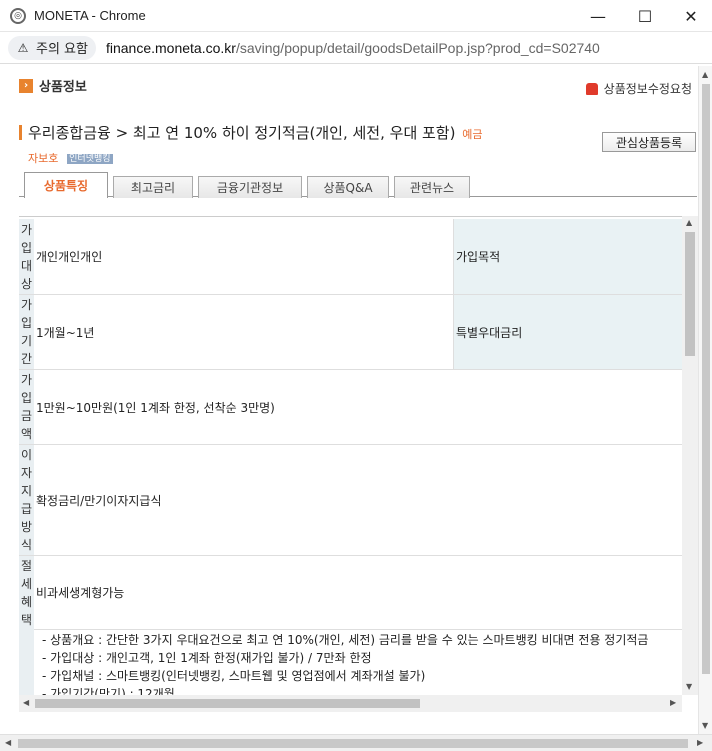  What do you see at coordinates (20, 132) in the screenshot?
I see `title-accent-bar` at bounding box center [20, 132].